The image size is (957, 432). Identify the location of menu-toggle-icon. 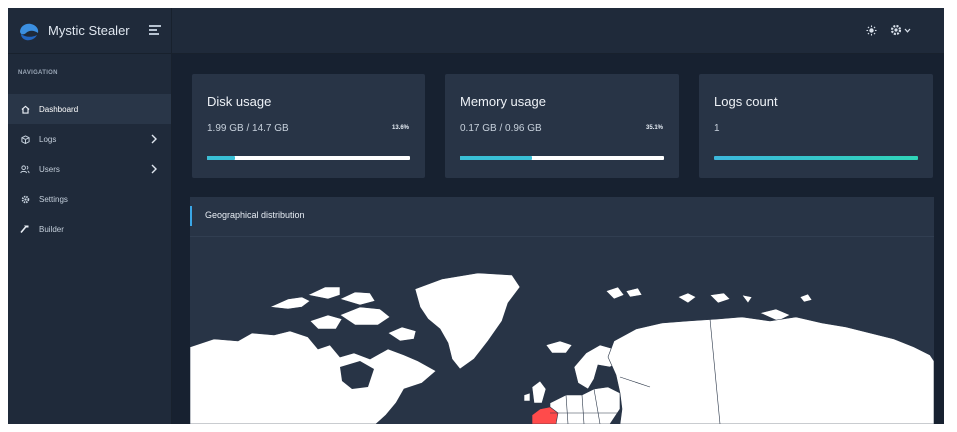
(155, 30).